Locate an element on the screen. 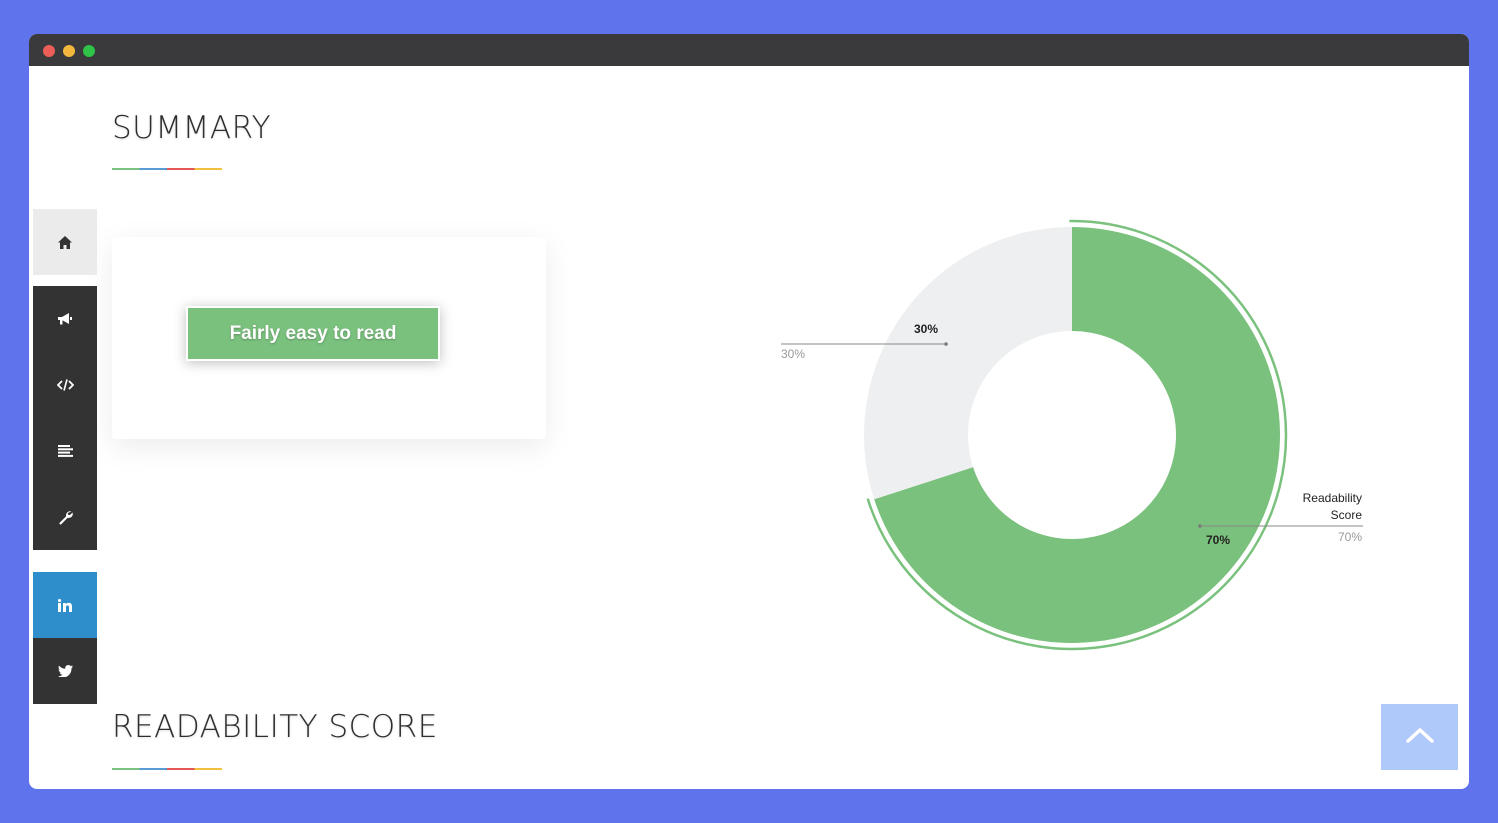 This screenshot has height=823, width=1498. sidebar-item-tools is located at coordinates (65, 517).